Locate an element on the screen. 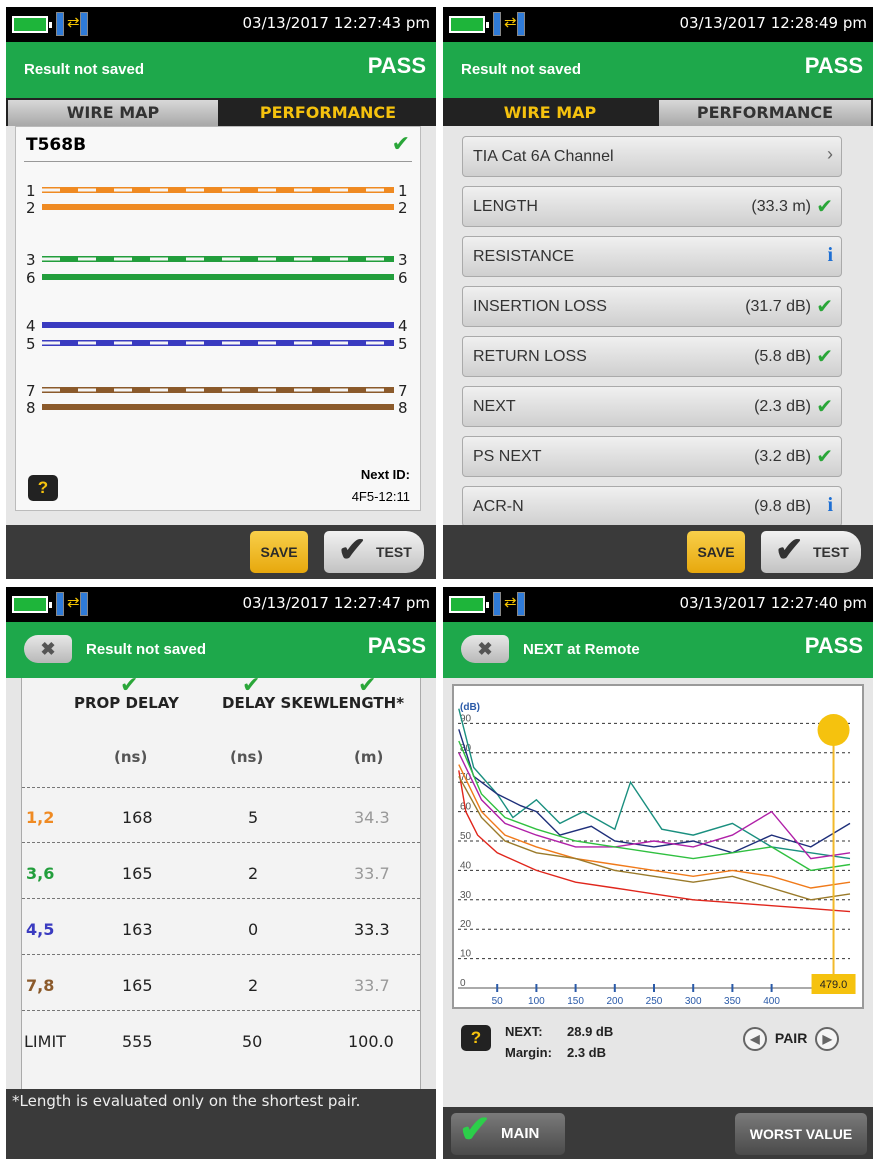 This screenshot has height=1165, width=878. pin-label: 2 is located at coordinates (31, 208).